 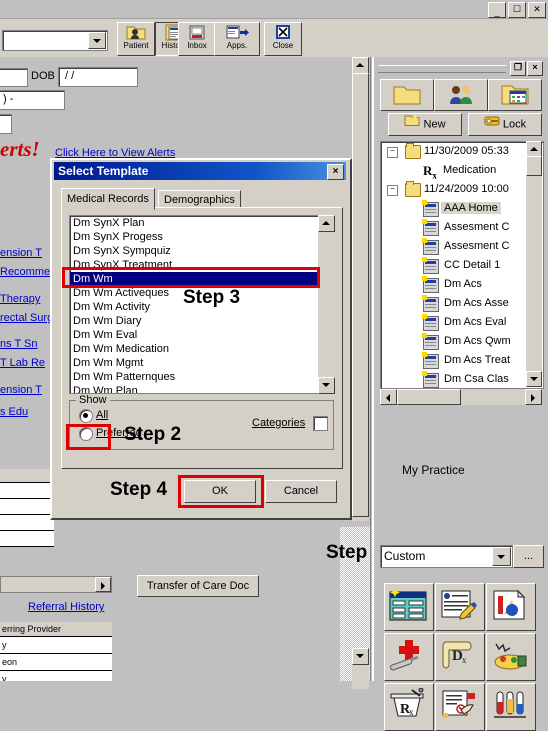 What do you see at coordinates (56, 584) in the screenshot?
I see `horizontal-scrollbar` at bounding box center [56, 584].